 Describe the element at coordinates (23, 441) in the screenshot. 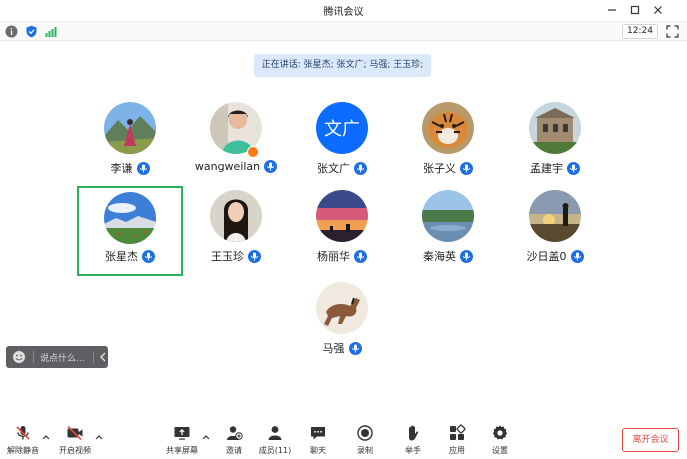

I see `unmute-button: 解除静音` at that location.